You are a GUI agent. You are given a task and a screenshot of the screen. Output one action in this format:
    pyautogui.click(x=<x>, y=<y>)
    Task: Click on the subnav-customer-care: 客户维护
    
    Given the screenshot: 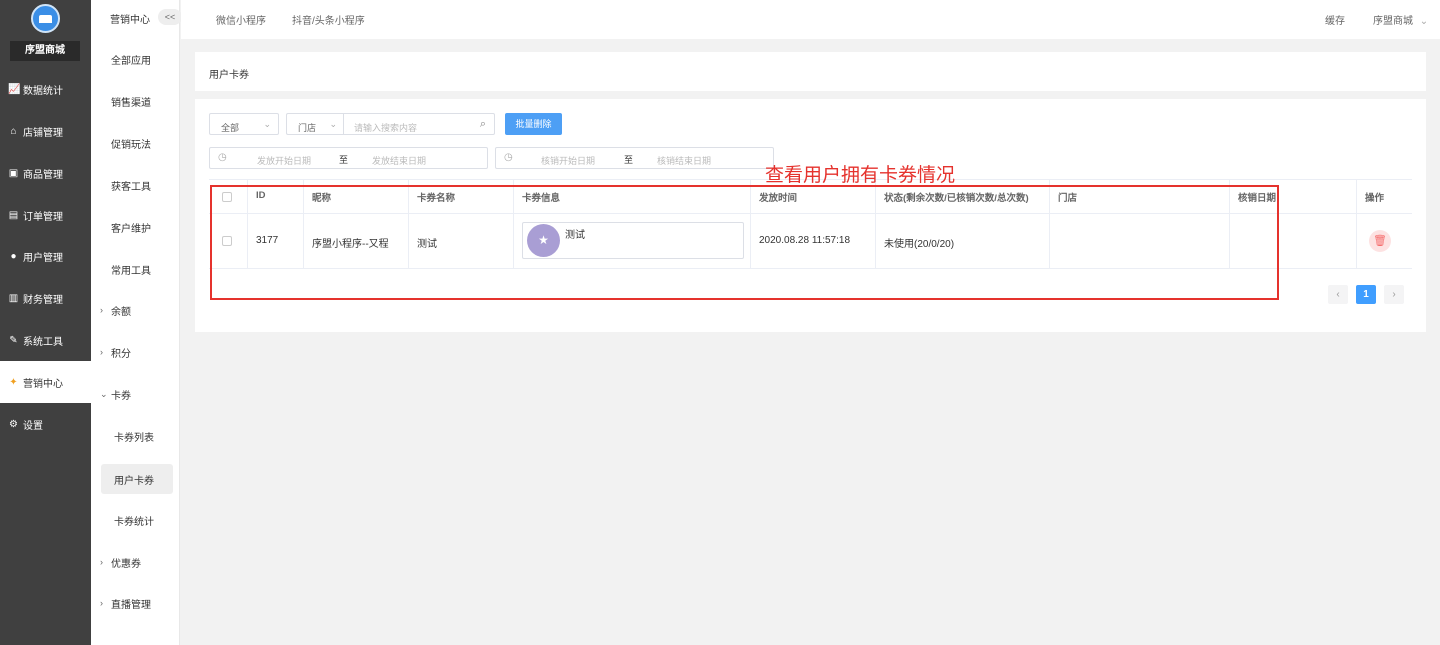 What is the action you would take?
    pyautogui.click(x=135, y=227)
    